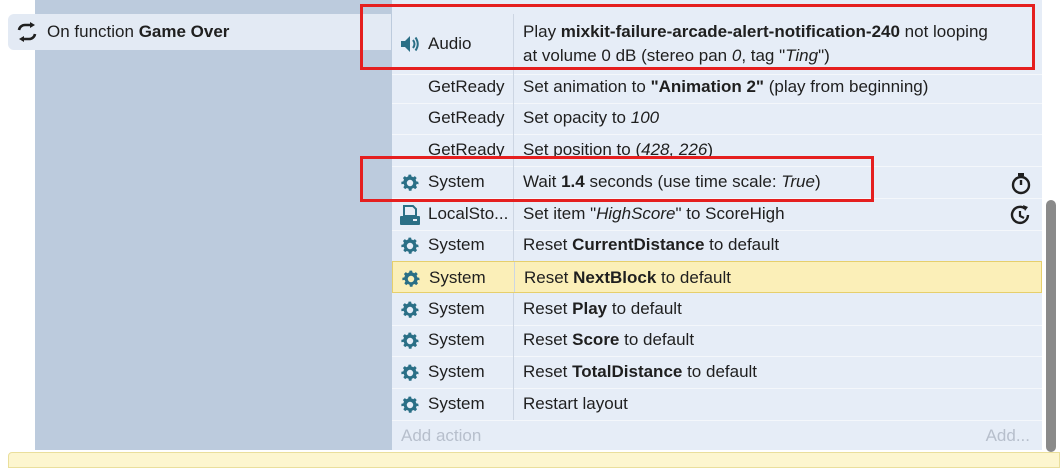 The width and height of the screenshot is (1060, 468). Describe the element at coordinates (590, 308) in the screenshot. I see `variable-name: Play` at that location.